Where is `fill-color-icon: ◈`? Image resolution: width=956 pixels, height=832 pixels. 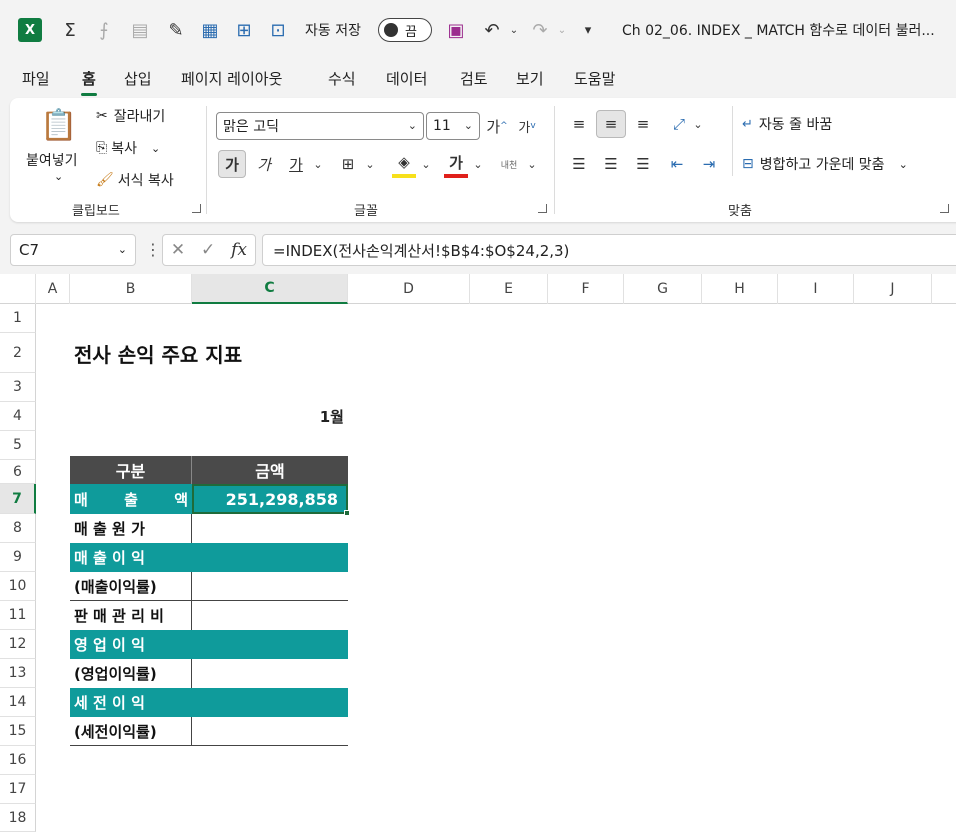
fill-color-icon: ◈ is located at coordinates (404, 164).